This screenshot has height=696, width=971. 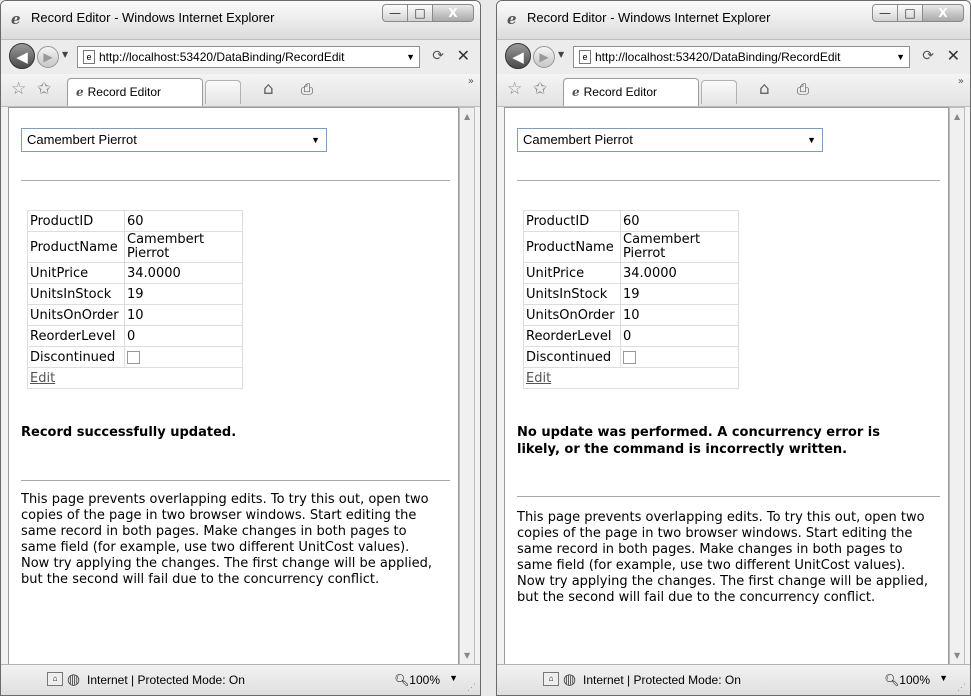 What do you see at coordinates (133, 357) in the screenshot?
I see `discontinued-checkbox` at bounding box center [133, 357].